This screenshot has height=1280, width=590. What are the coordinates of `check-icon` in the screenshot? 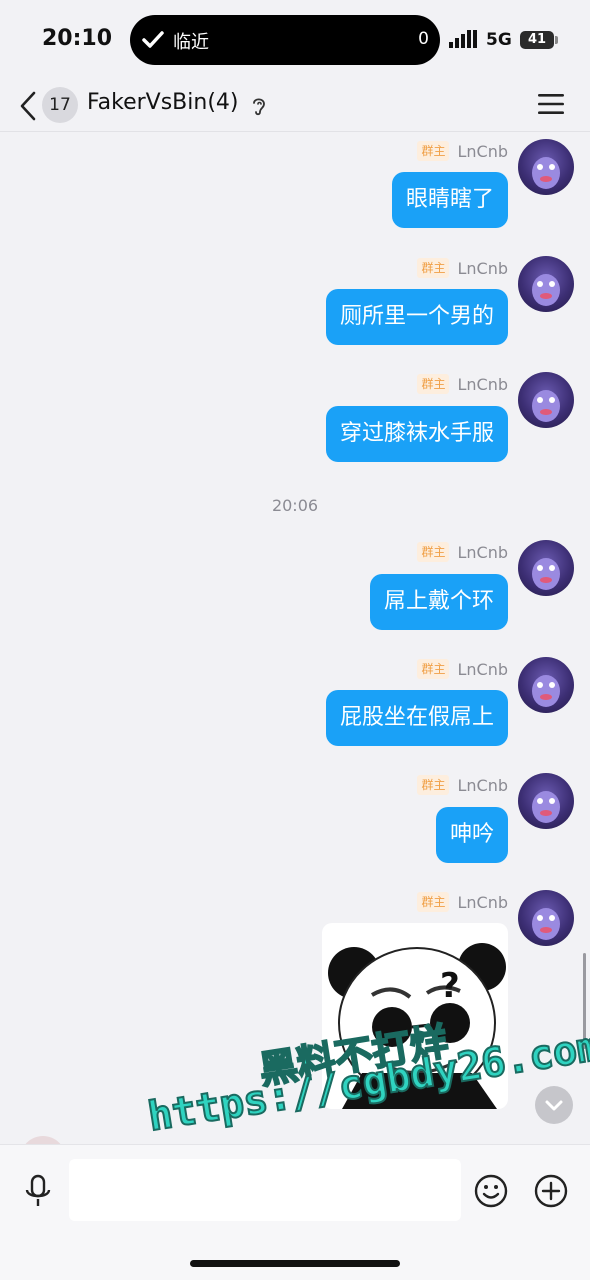 It's located at (153, 39).